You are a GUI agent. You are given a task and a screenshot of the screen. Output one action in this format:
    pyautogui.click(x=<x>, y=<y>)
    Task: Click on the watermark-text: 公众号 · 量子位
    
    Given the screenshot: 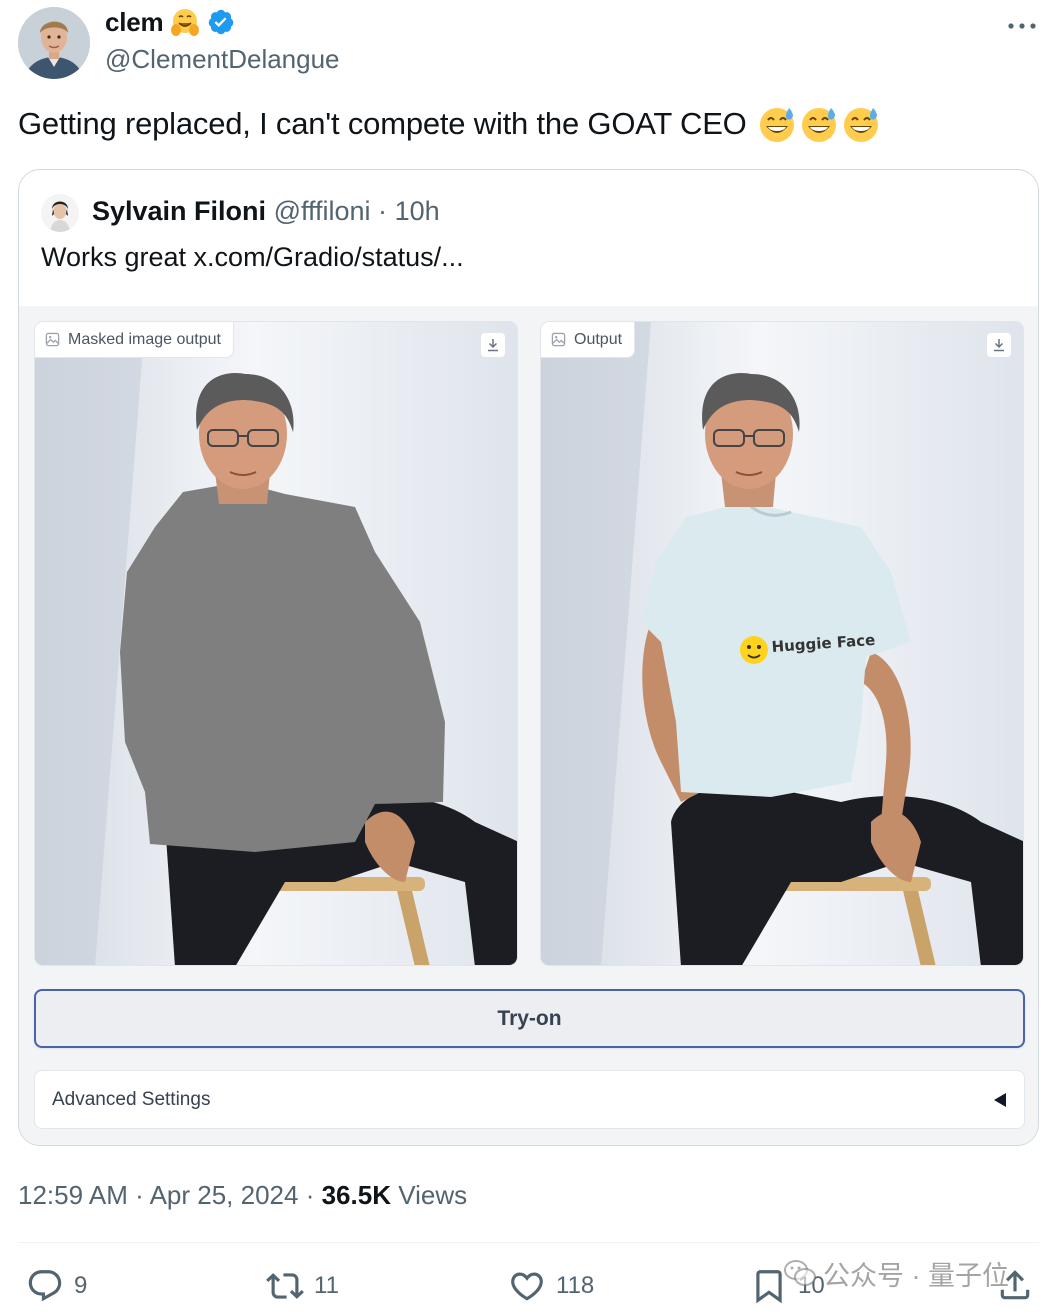 What is the action you would take?
    pyautogui.click(x=916, y=1275)
    